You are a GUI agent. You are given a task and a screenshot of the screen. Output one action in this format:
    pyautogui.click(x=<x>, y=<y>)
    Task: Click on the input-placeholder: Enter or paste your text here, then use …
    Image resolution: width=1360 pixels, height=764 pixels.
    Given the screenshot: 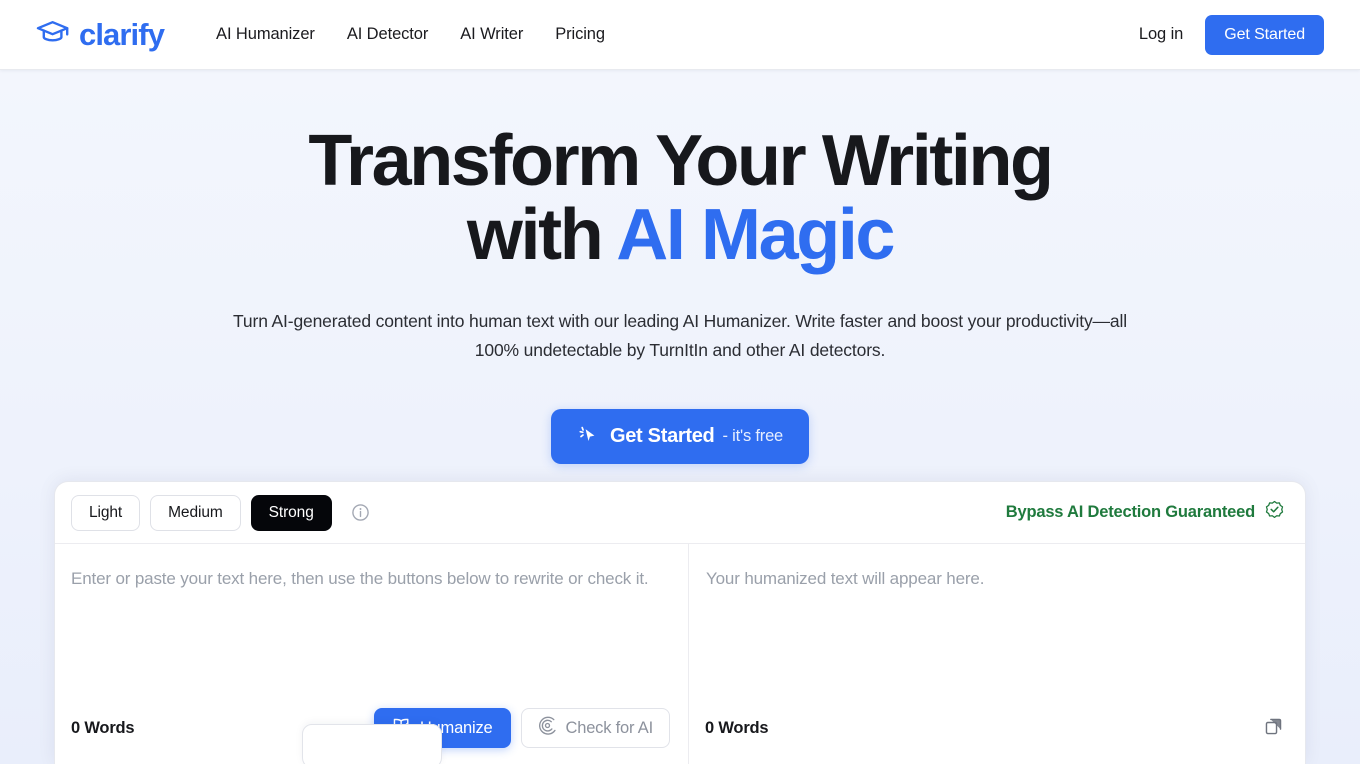 What is the action you would take?
    pyautogui.click(x=360, y=578)
    